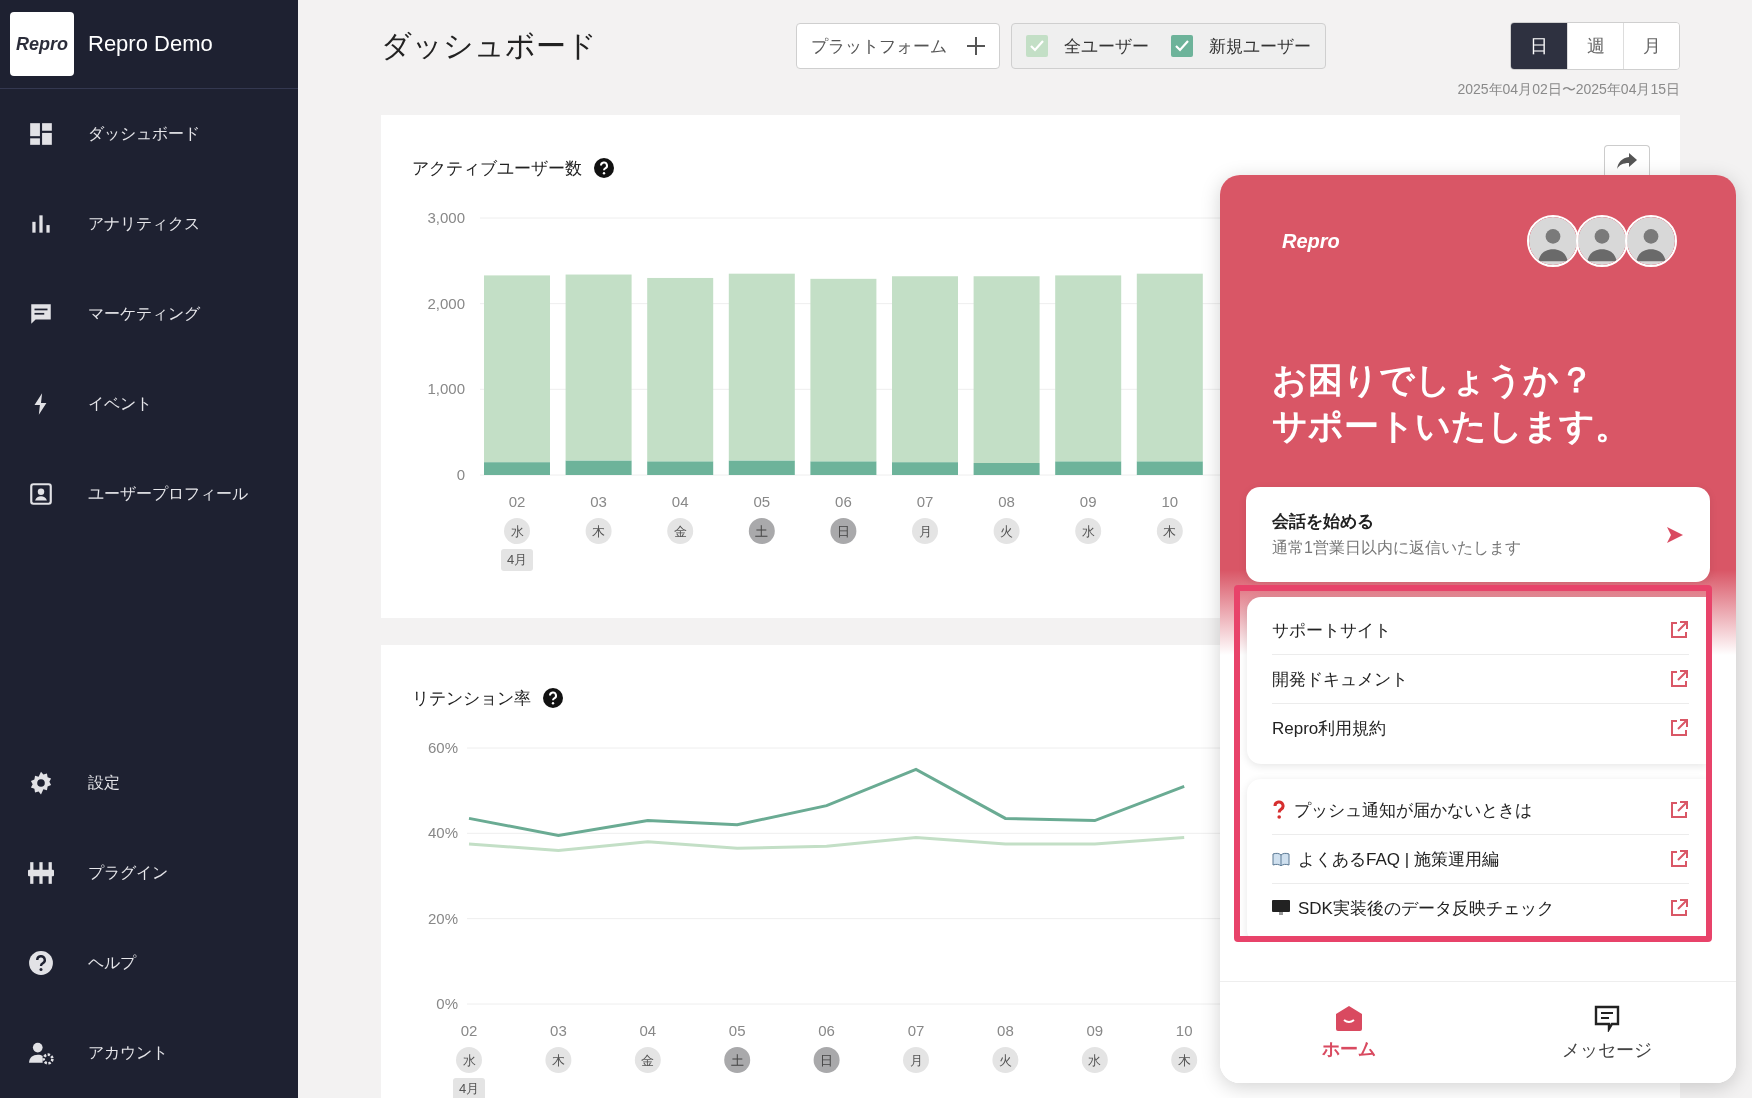  What do you see at coordinates (471, 698) in the screenshot?
I see `card-title: リテンション率` at bounding box center [471, 698].